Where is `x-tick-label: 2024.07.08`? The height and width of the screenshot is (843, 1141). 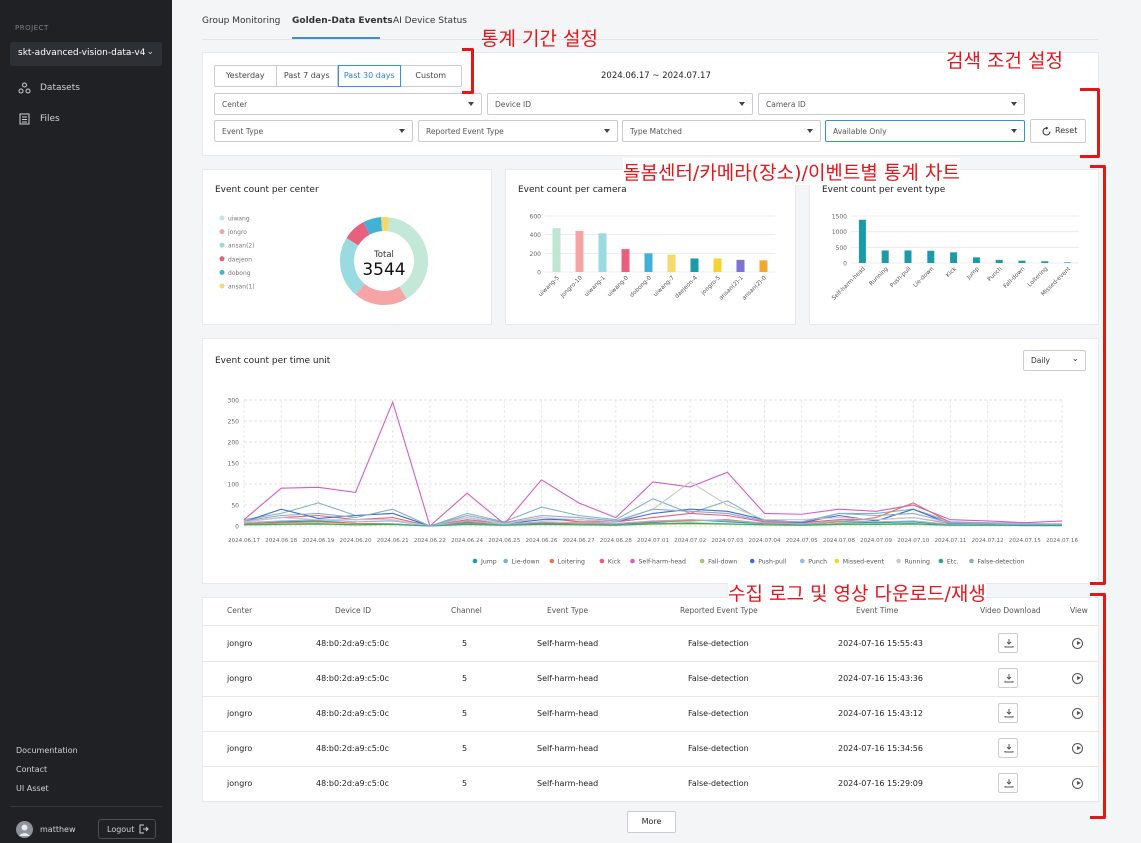
x-tick-label: 2024.07.08 is located at coordinates (839, 541).